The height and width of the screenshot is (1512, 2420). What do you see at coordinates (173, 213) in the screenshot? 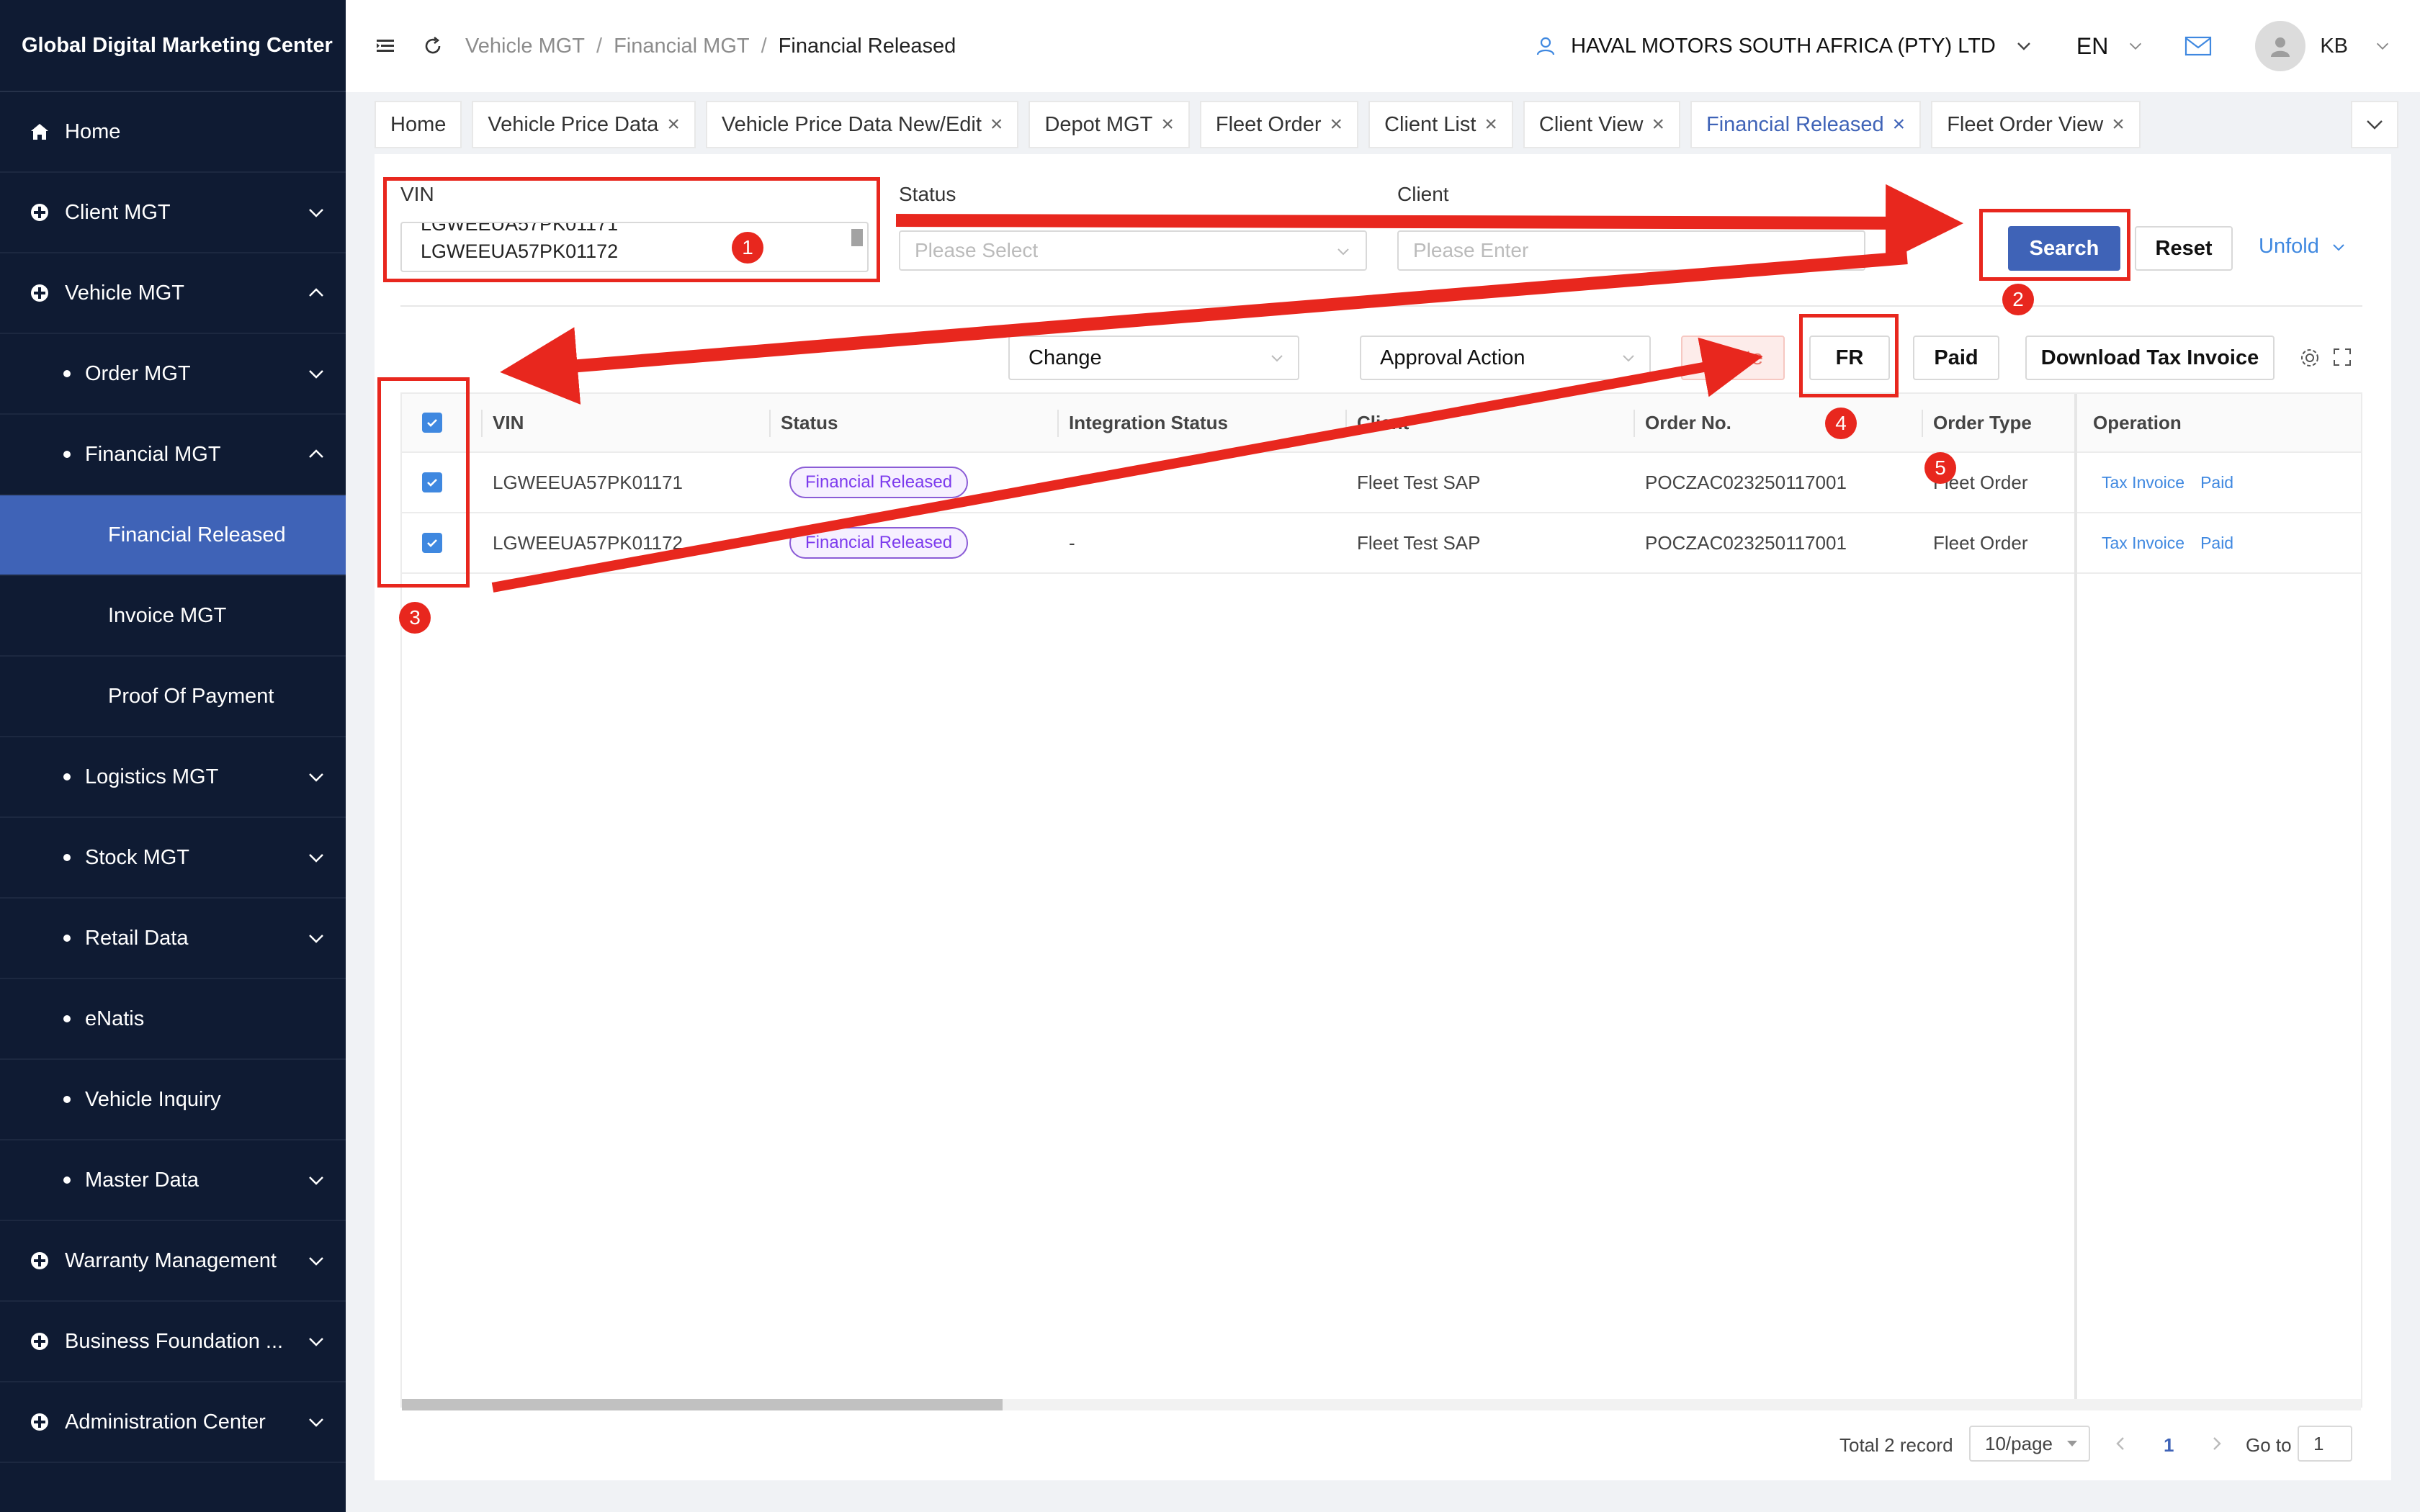
I see `sidebar-item-client-mgt: Client MGT` at bounding box center [173, 213].